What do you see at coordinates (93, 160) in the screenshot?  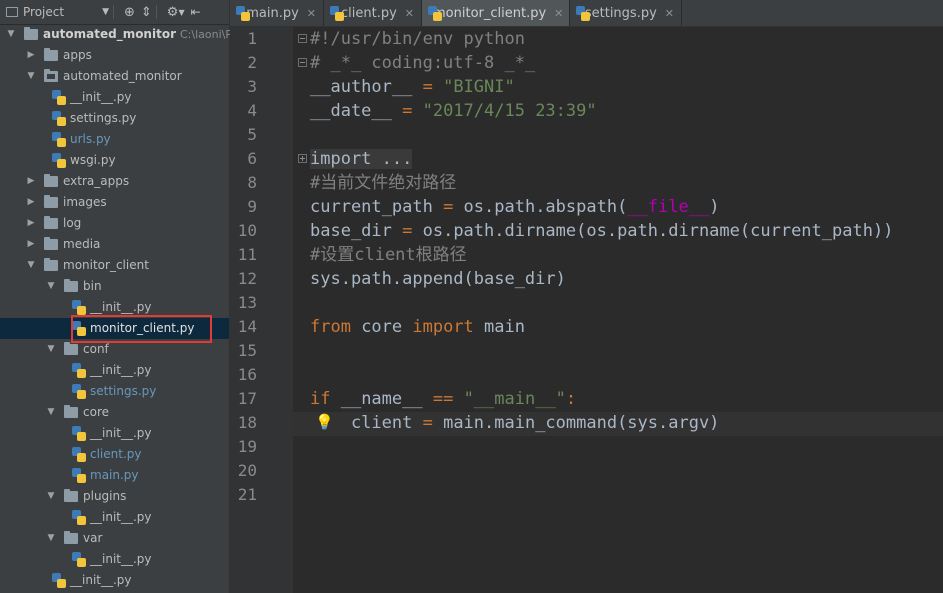 I see `tree-item-label: wsgi.py` at bounding box center [93, 160].